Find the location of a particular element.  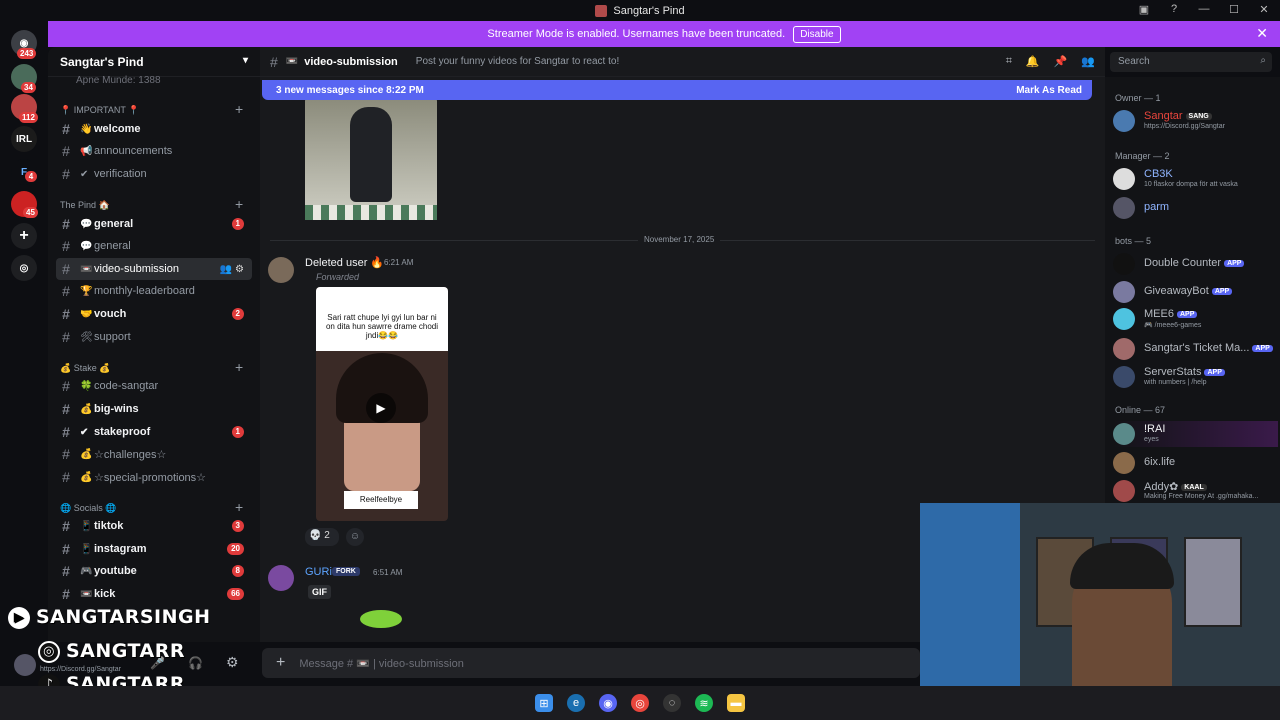

channel-kick: # 📼 kick 66 is located at coordinates (154, 594).